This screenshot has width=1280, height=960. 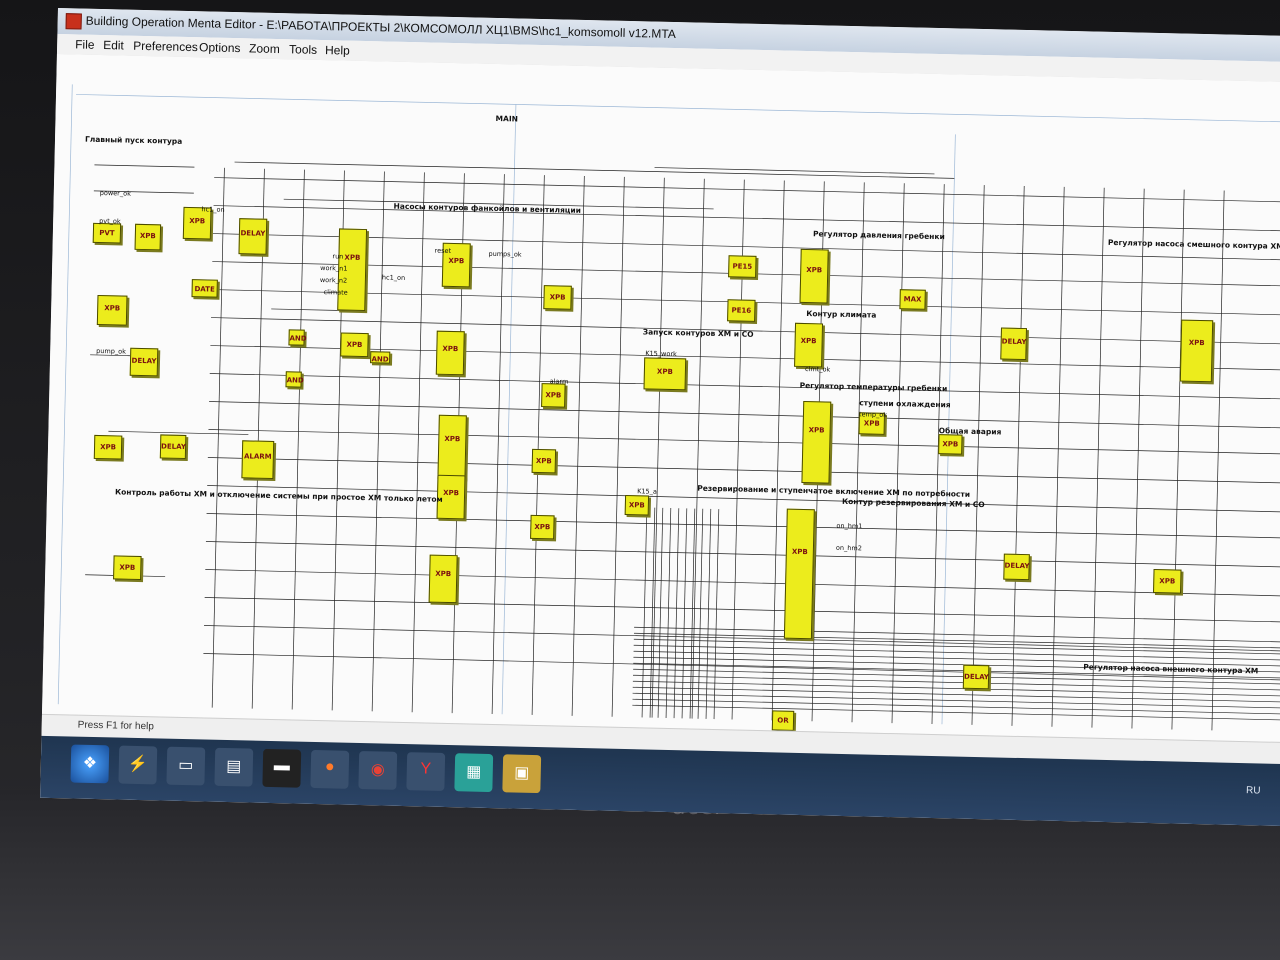 I want to click on chrome-icon: ◉, so click(x=377, y=770).